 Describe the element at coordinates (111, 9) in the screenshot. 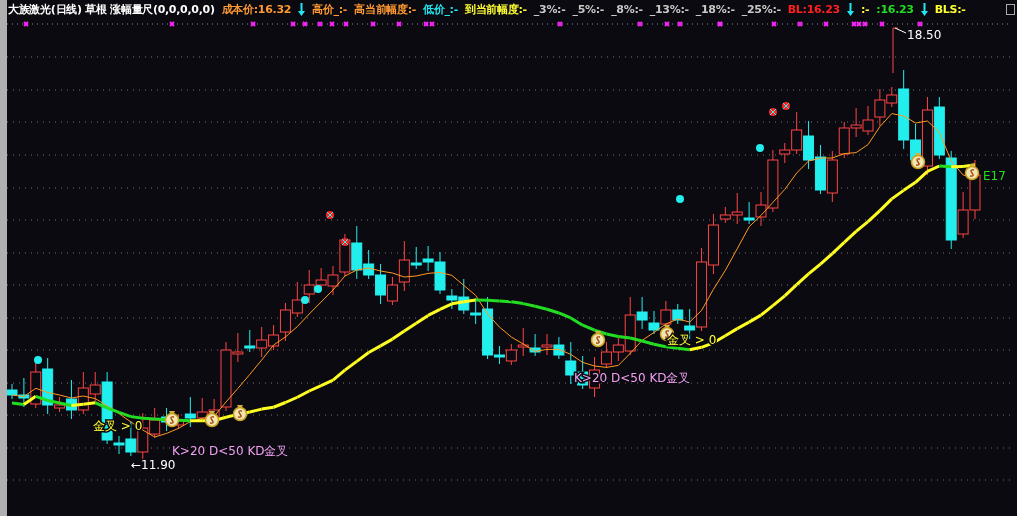

I see `indicator-text: 大族激光(日线) 草根 涨幅量尺(0,0,0,0,0)` at that location.